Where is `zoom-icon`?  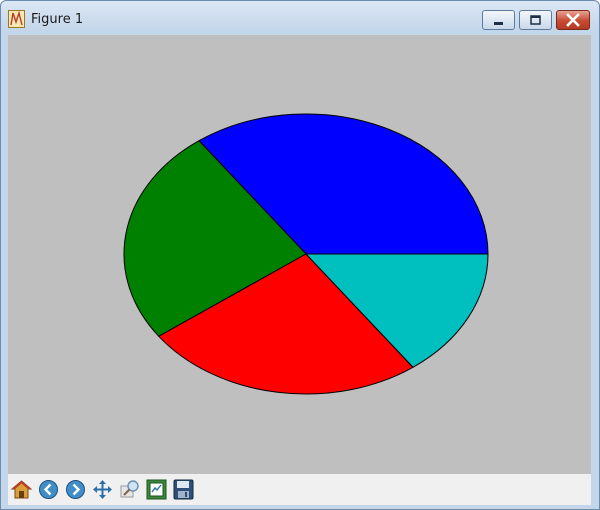
zoom-icon is located at coordinates (129, 489).